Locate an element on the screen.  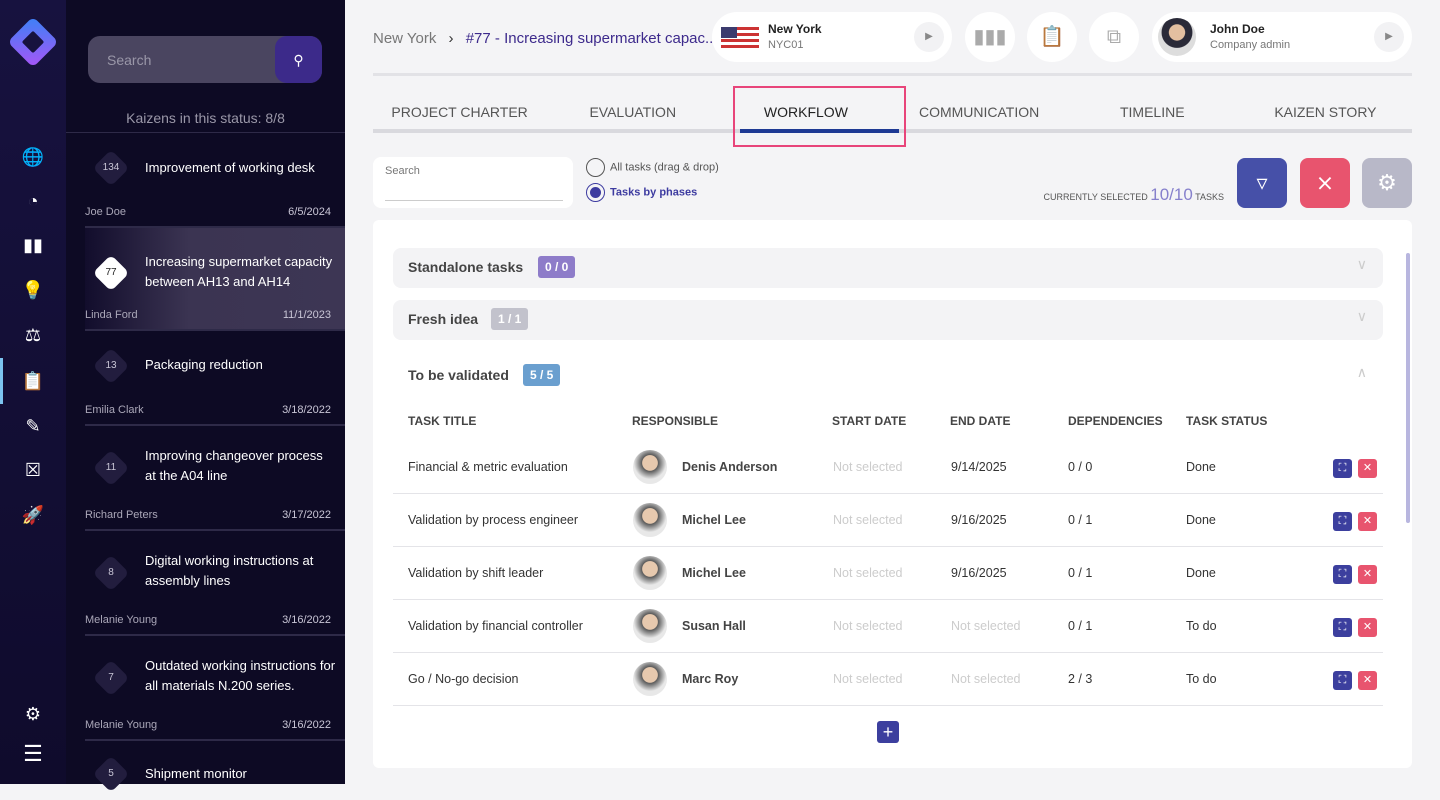
kaizen-id: 8 is located at coordinates (111, 572).